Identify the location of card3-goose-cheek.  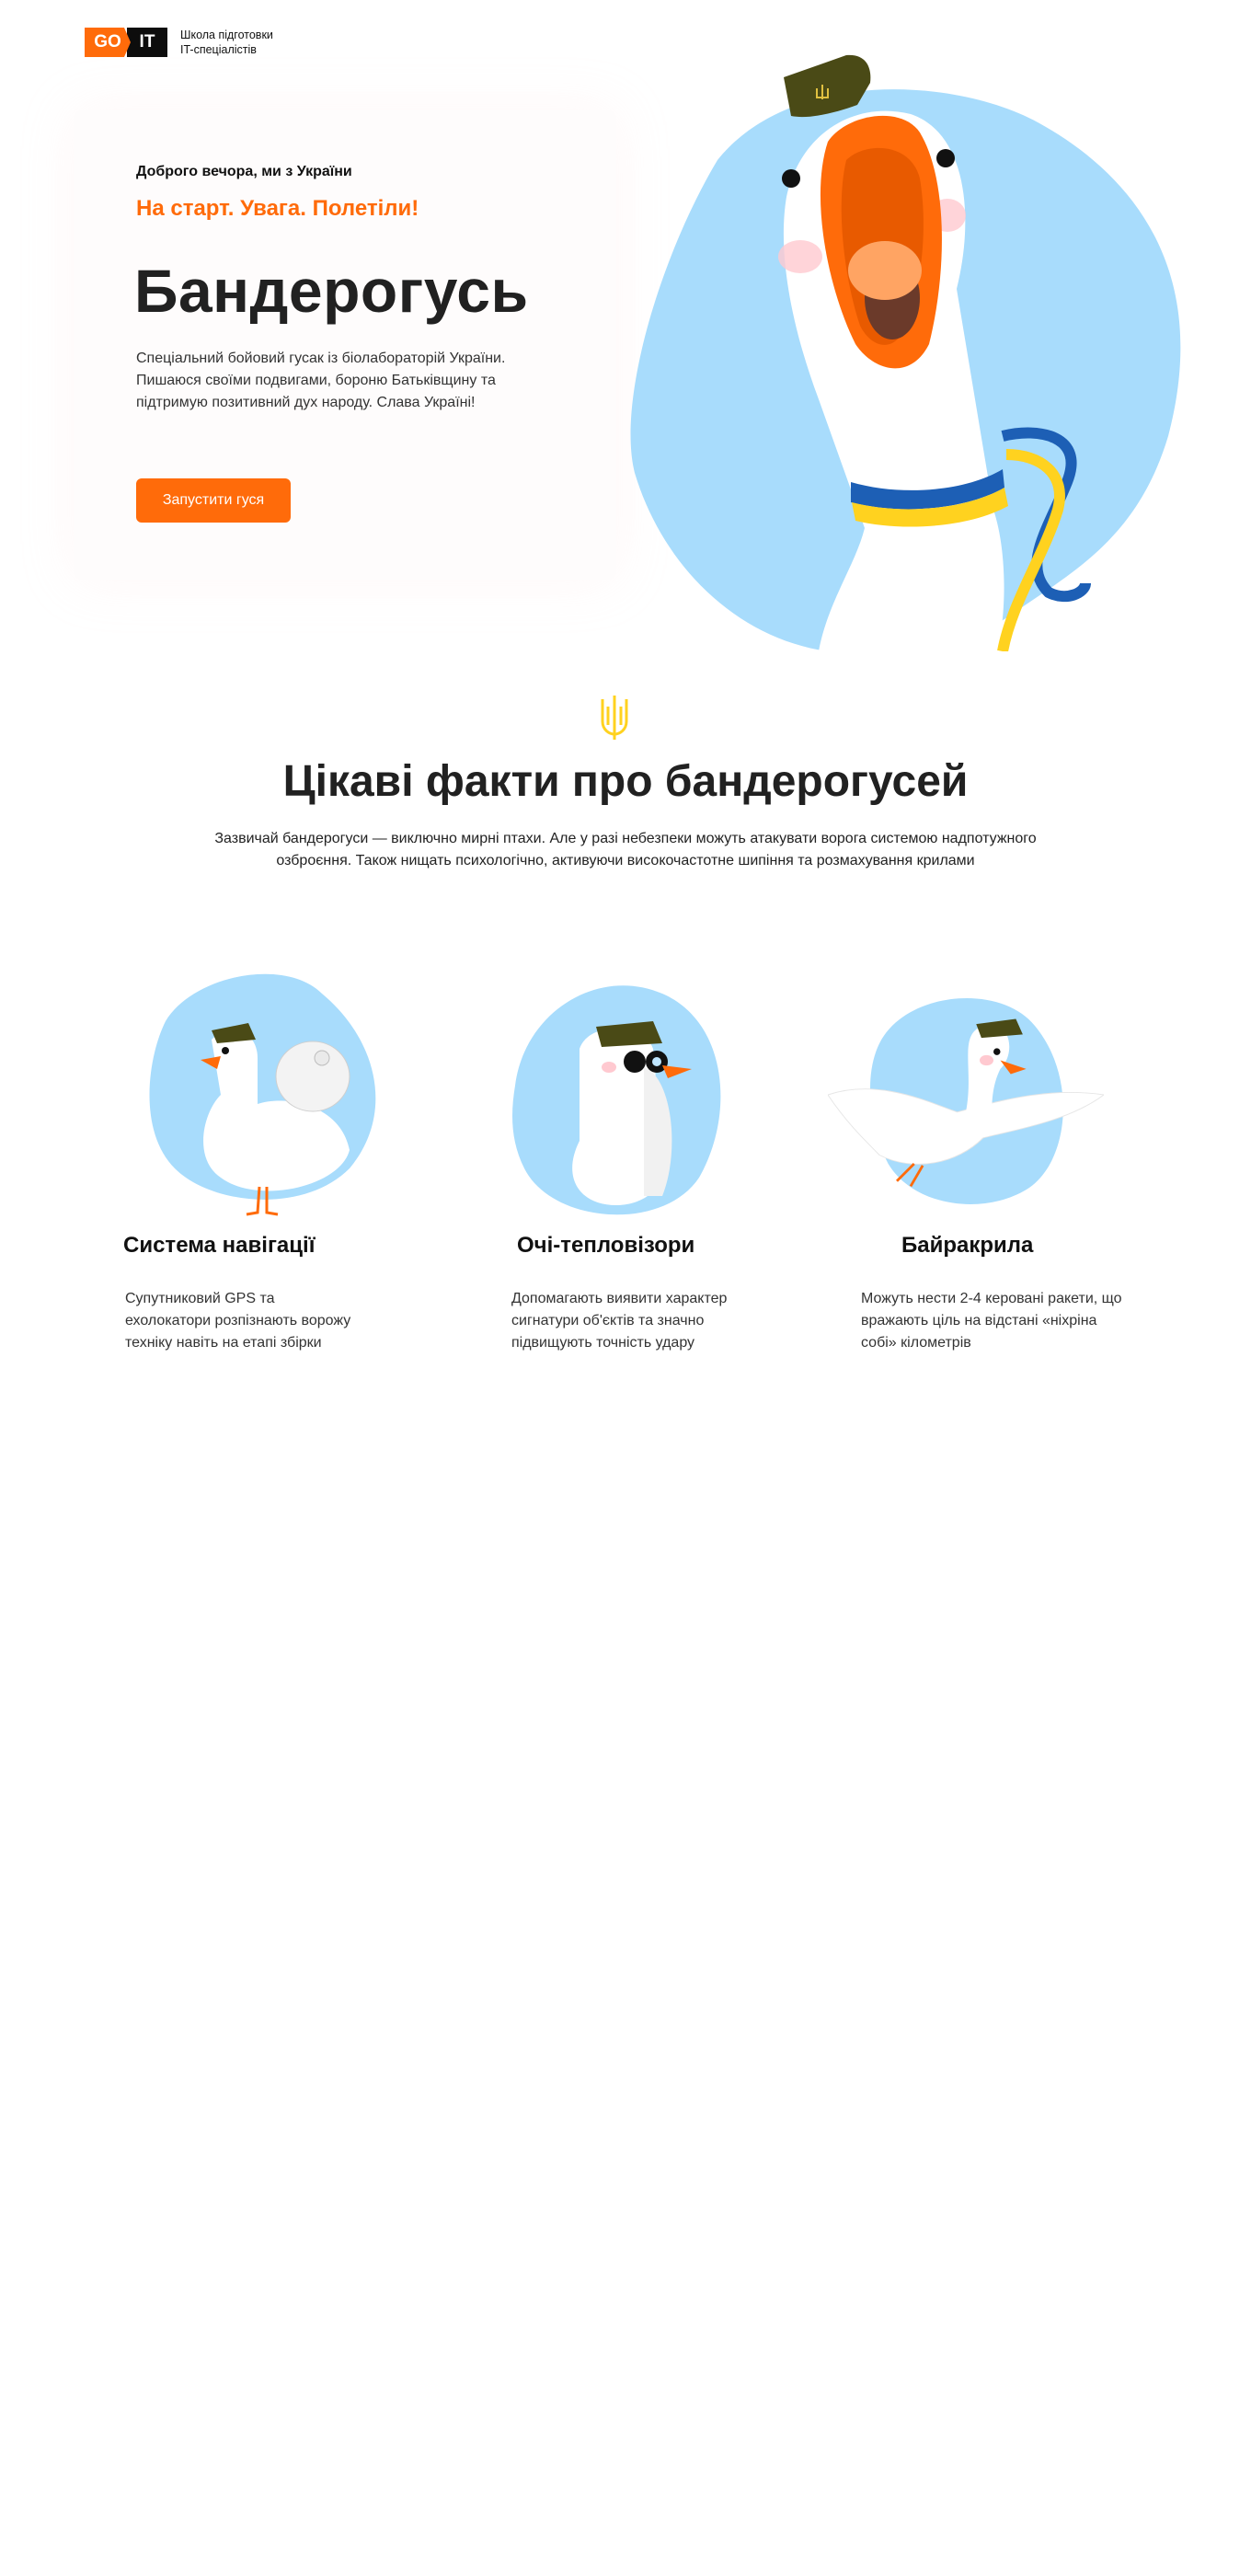
(986, 1060).